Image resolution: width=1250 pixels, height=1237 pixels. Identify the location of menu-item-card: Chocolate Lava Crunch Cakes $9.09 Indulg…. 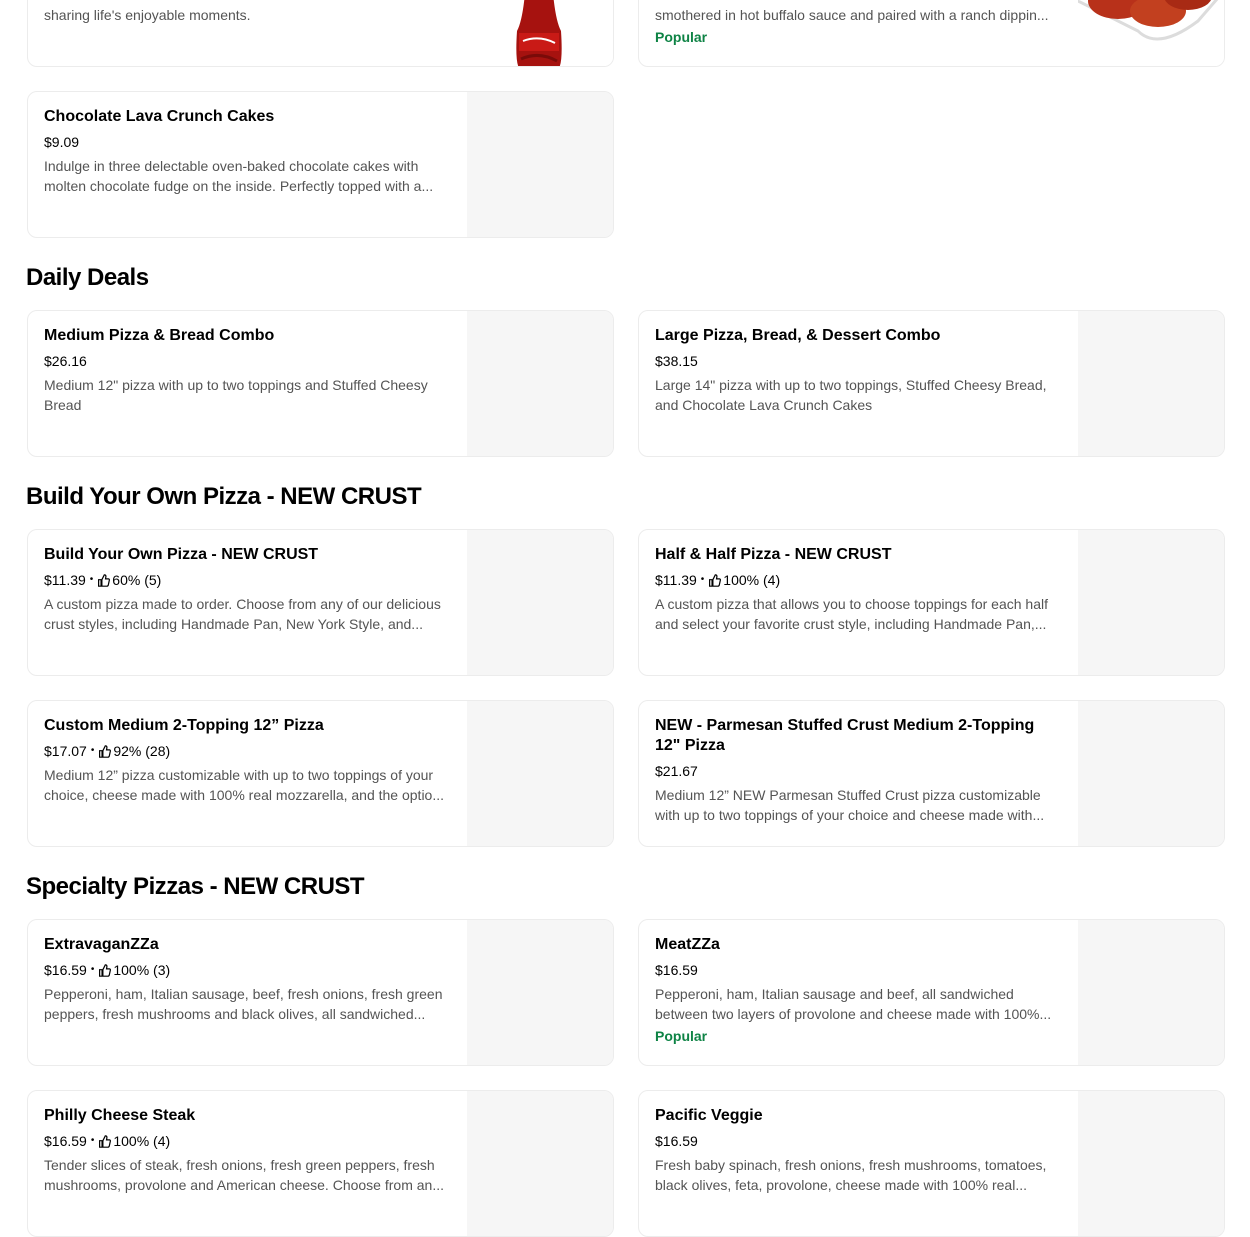
(320, 164).